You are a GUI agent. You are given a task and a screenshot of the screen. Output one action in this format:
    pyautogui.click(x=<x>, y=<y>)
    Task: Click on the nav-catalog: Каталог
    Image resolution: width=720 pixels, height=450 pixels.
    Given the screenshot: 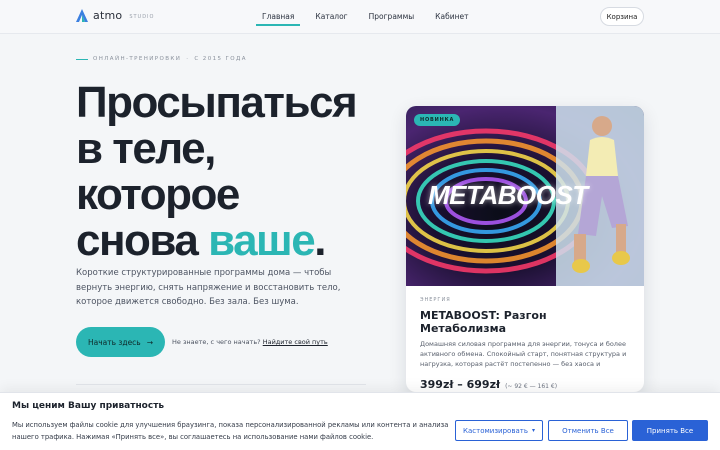 What is the action you would take?
    pyautogui.click(x=331, y=17)
    